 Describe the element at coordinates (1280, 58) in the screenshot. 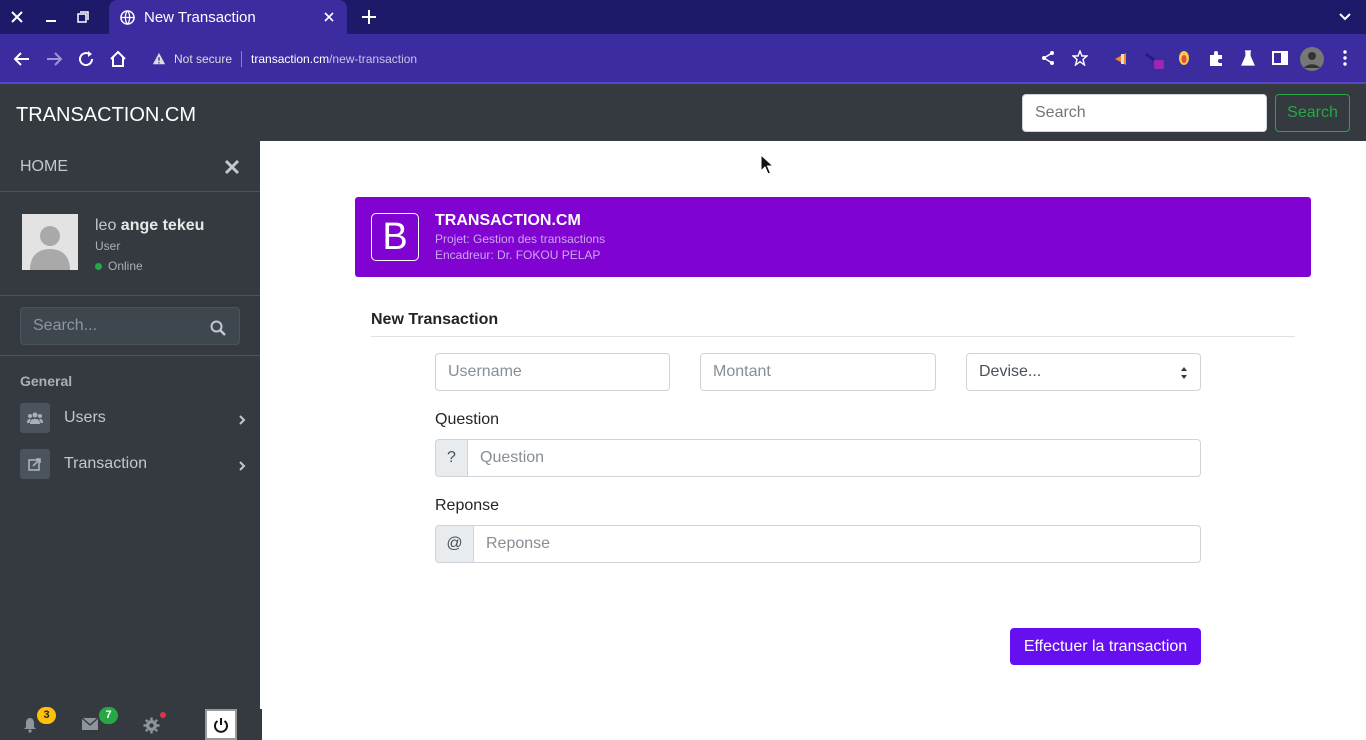

I see `side-panel-icon` at that location.